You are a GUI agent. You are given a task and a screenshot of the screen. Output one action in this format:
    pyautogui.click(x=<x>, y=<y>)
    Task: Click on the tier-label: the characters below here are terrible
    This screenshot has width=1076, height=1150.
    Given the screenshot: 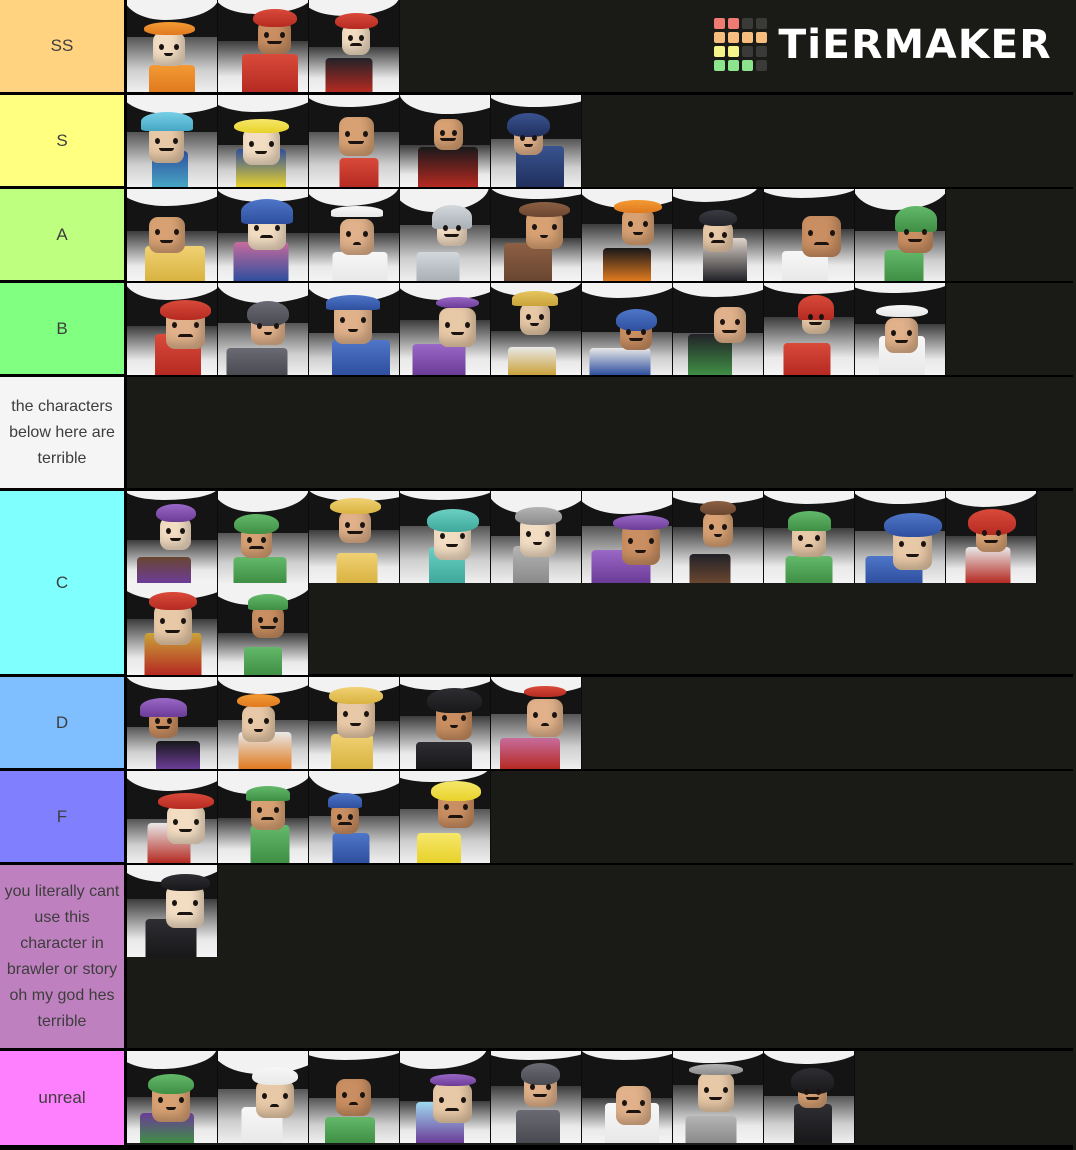 What is the action you would take?
    pyautogui.click(x=63, y=432)
    